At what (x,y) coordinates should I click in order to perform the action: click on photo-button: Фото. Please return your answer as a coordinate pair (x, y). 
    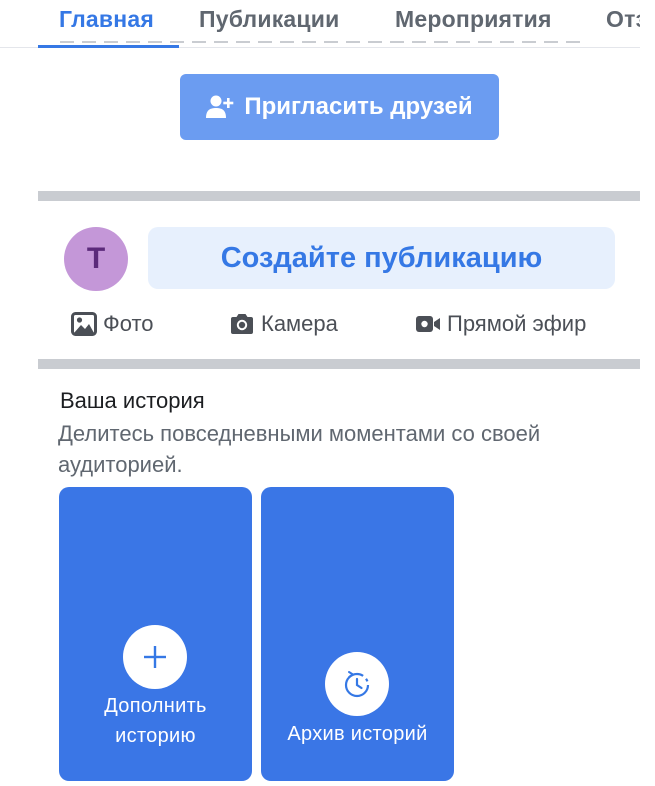
    Looking at the image, I should click on (112, 324).